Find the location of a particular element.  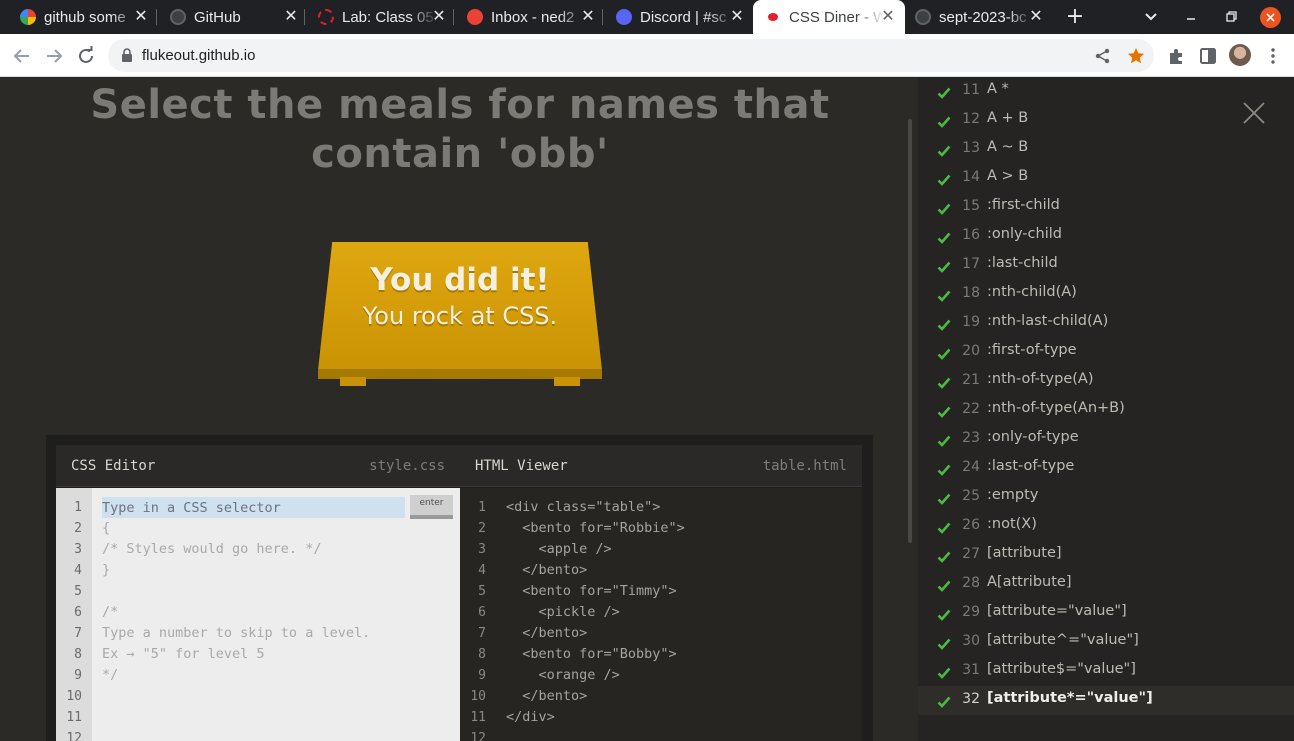

line-number: 8 is located at coordinates (78, 654).